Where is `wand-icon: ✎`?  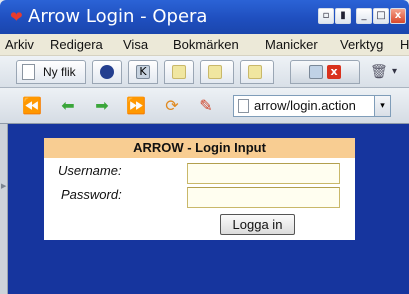 wand-icon: ✎ is located at coordinates (206, 106).